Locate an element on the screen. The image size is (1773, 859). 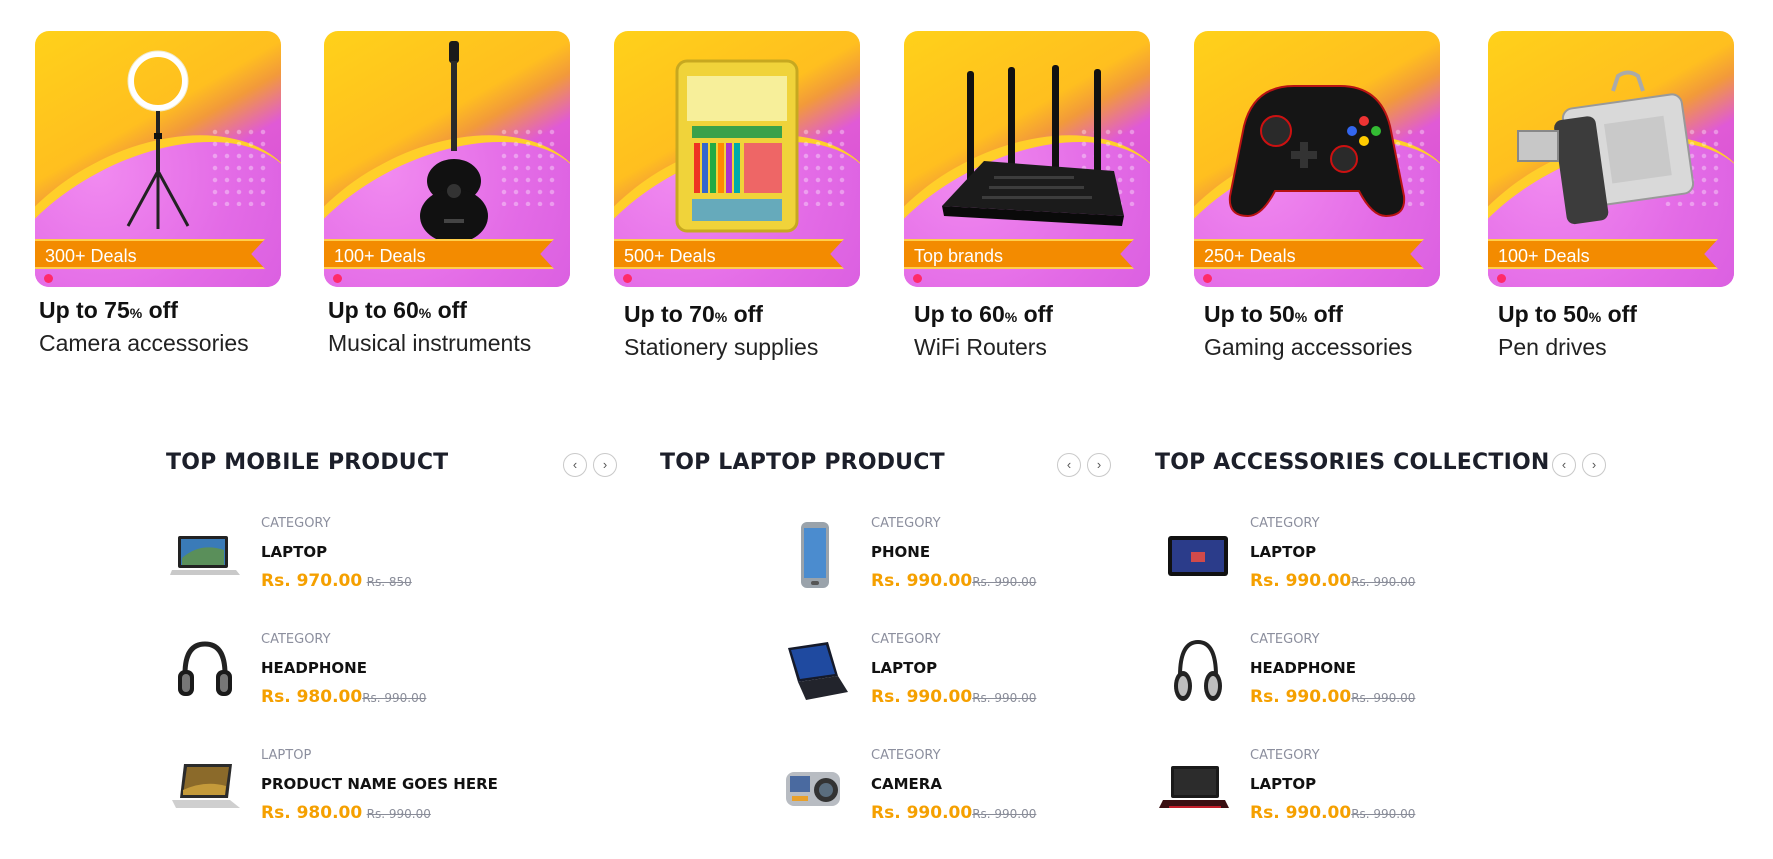
product-price: Rs. 970.00 is located at coordinates (312, 581).